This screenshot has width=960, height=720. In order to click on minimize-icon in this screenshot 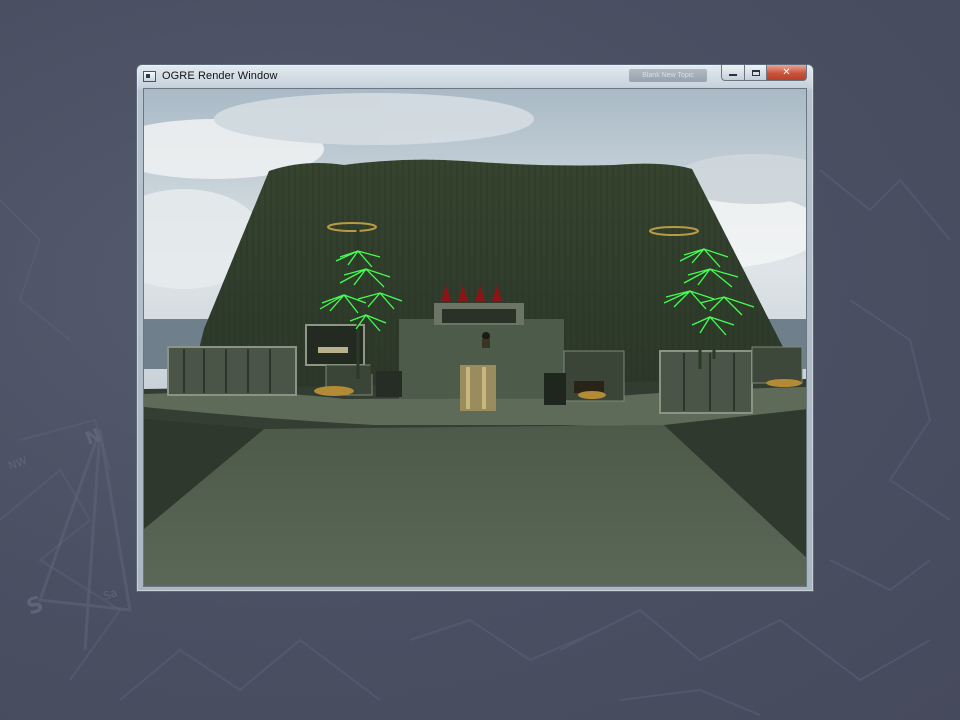, I will do `click(733, 75)`.